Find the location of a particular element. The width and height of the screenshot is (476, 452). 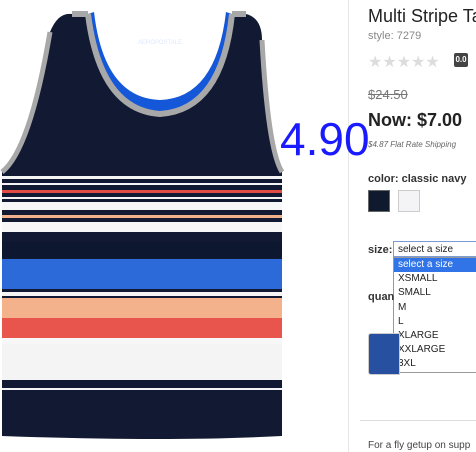

sale-price: Now: $7.00 is located at coordinates (415, 120).